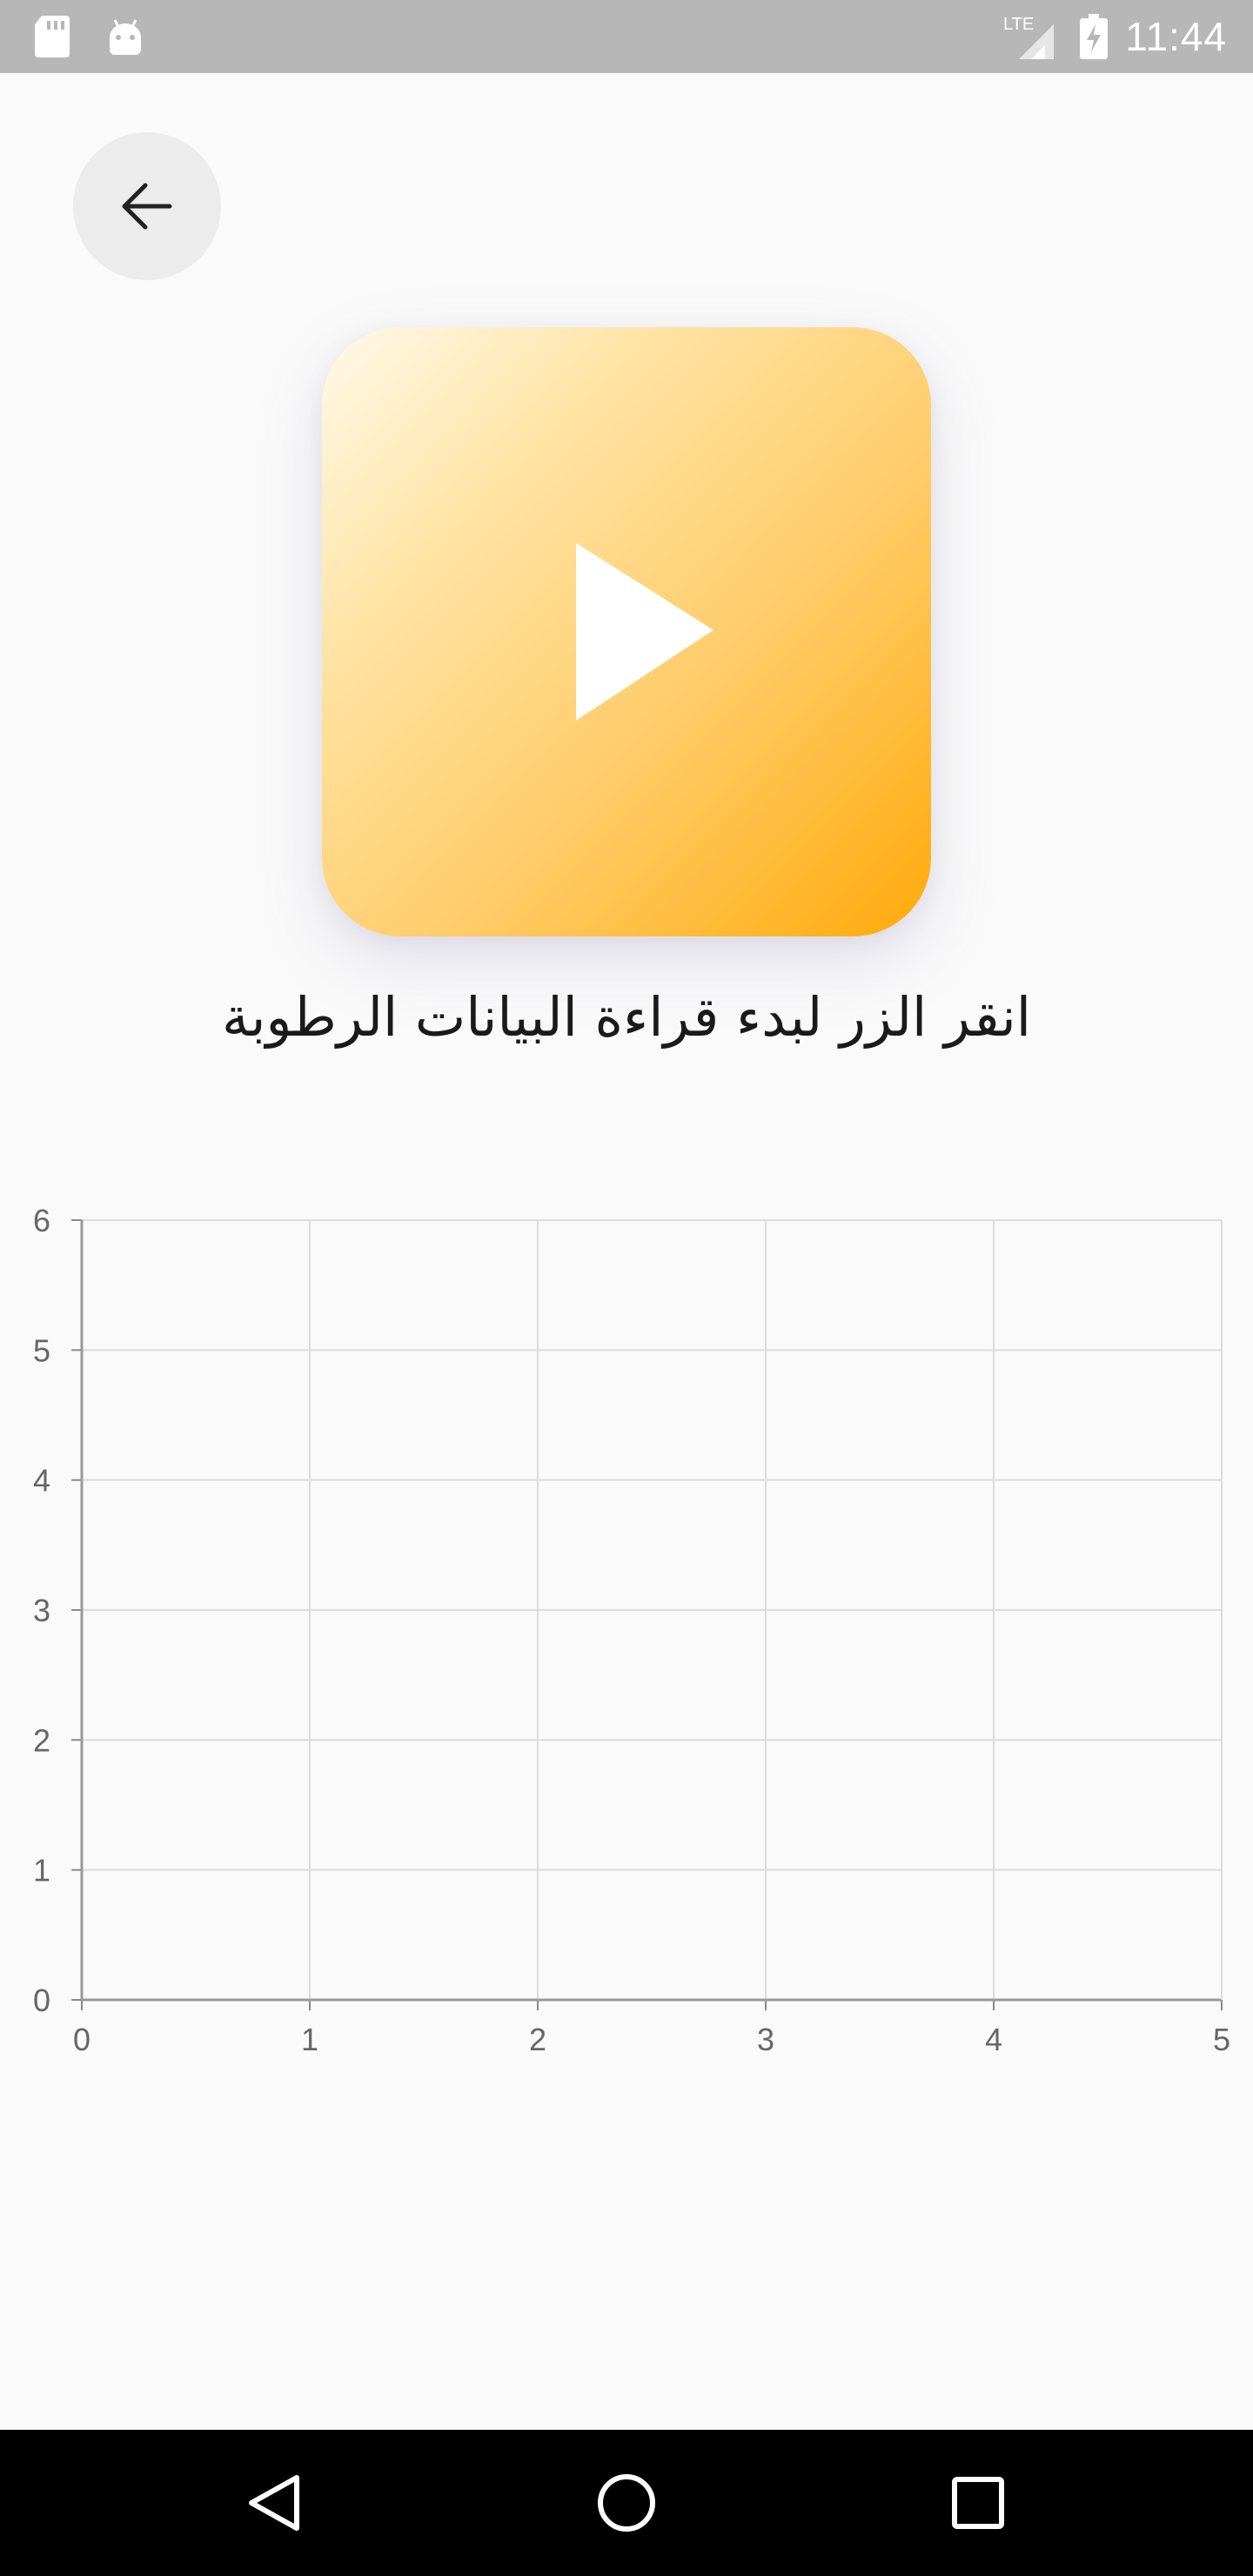  I want to click on status-bar: LTE 11:44, so click(626, 37).